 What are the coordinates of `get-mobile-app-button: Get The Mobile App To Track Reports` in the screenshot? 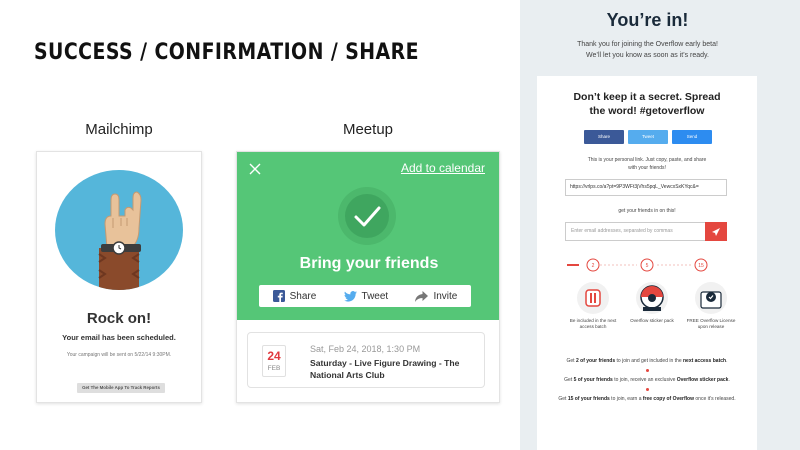 It's located at (121, 388).